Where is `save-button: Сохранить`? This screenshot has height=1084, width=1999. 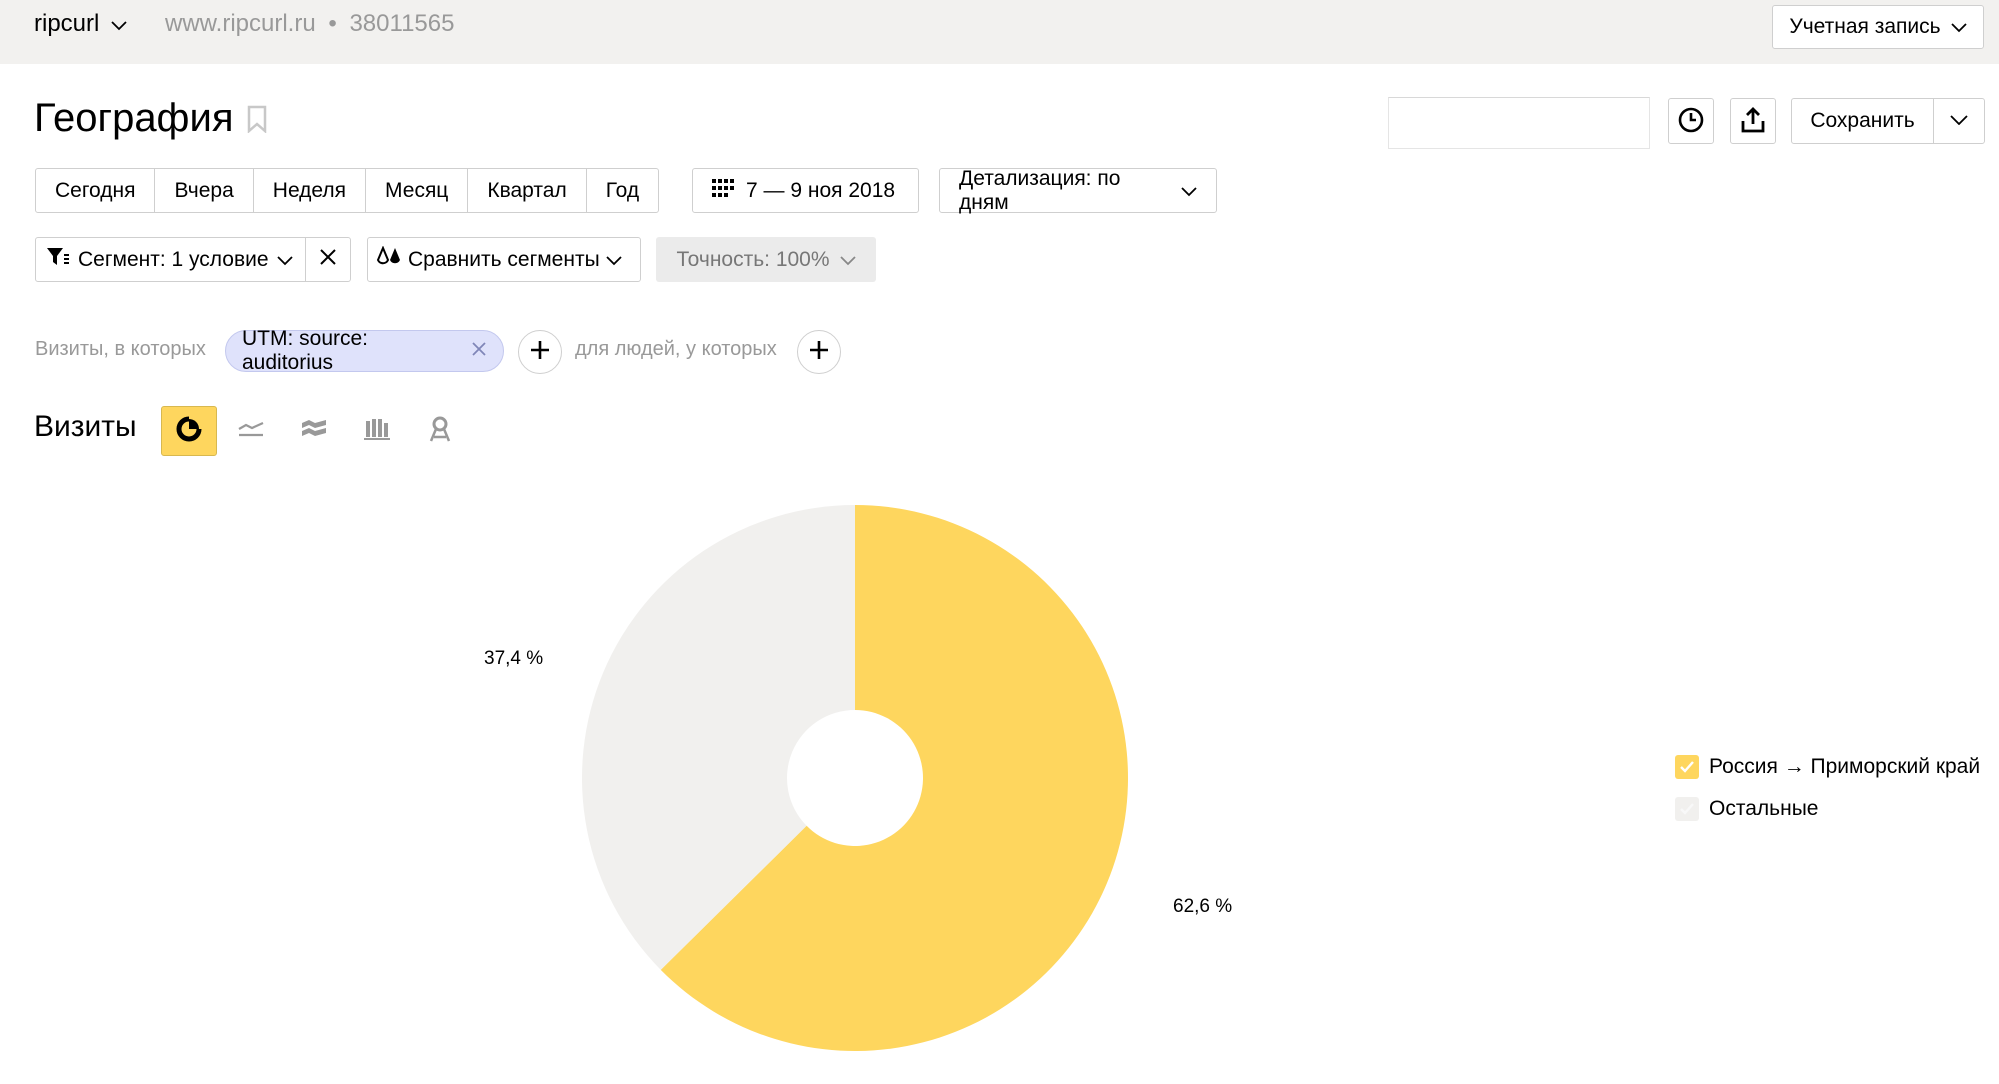 save-button: Сохранить is located at coordinates (1863, 121).